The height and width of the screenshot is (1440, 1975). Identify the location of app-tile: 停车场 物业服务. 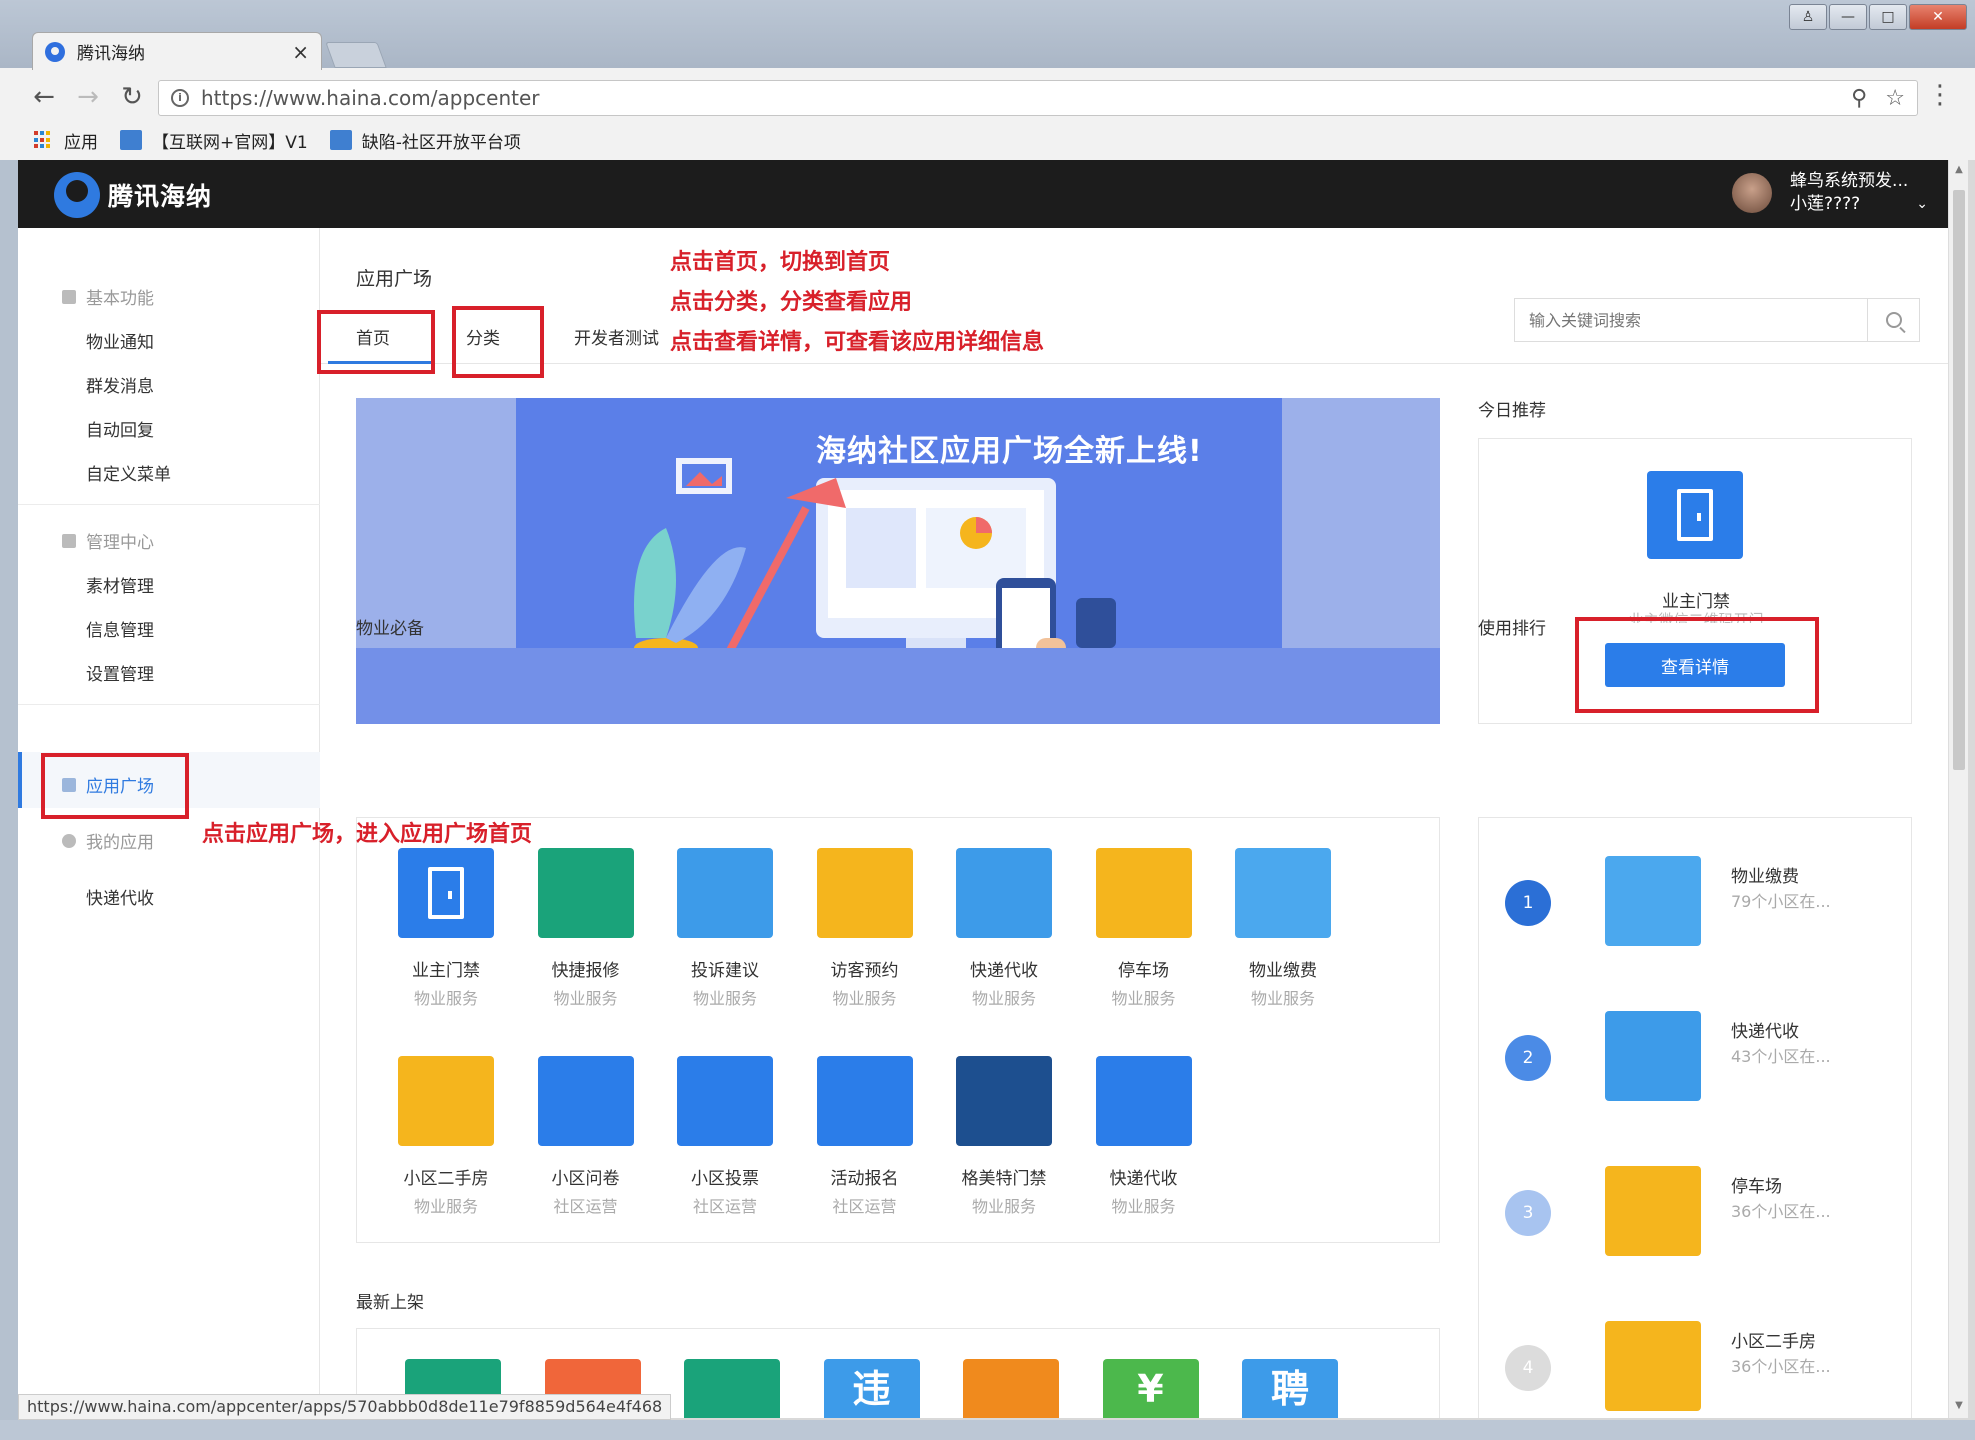
(1144, 928).